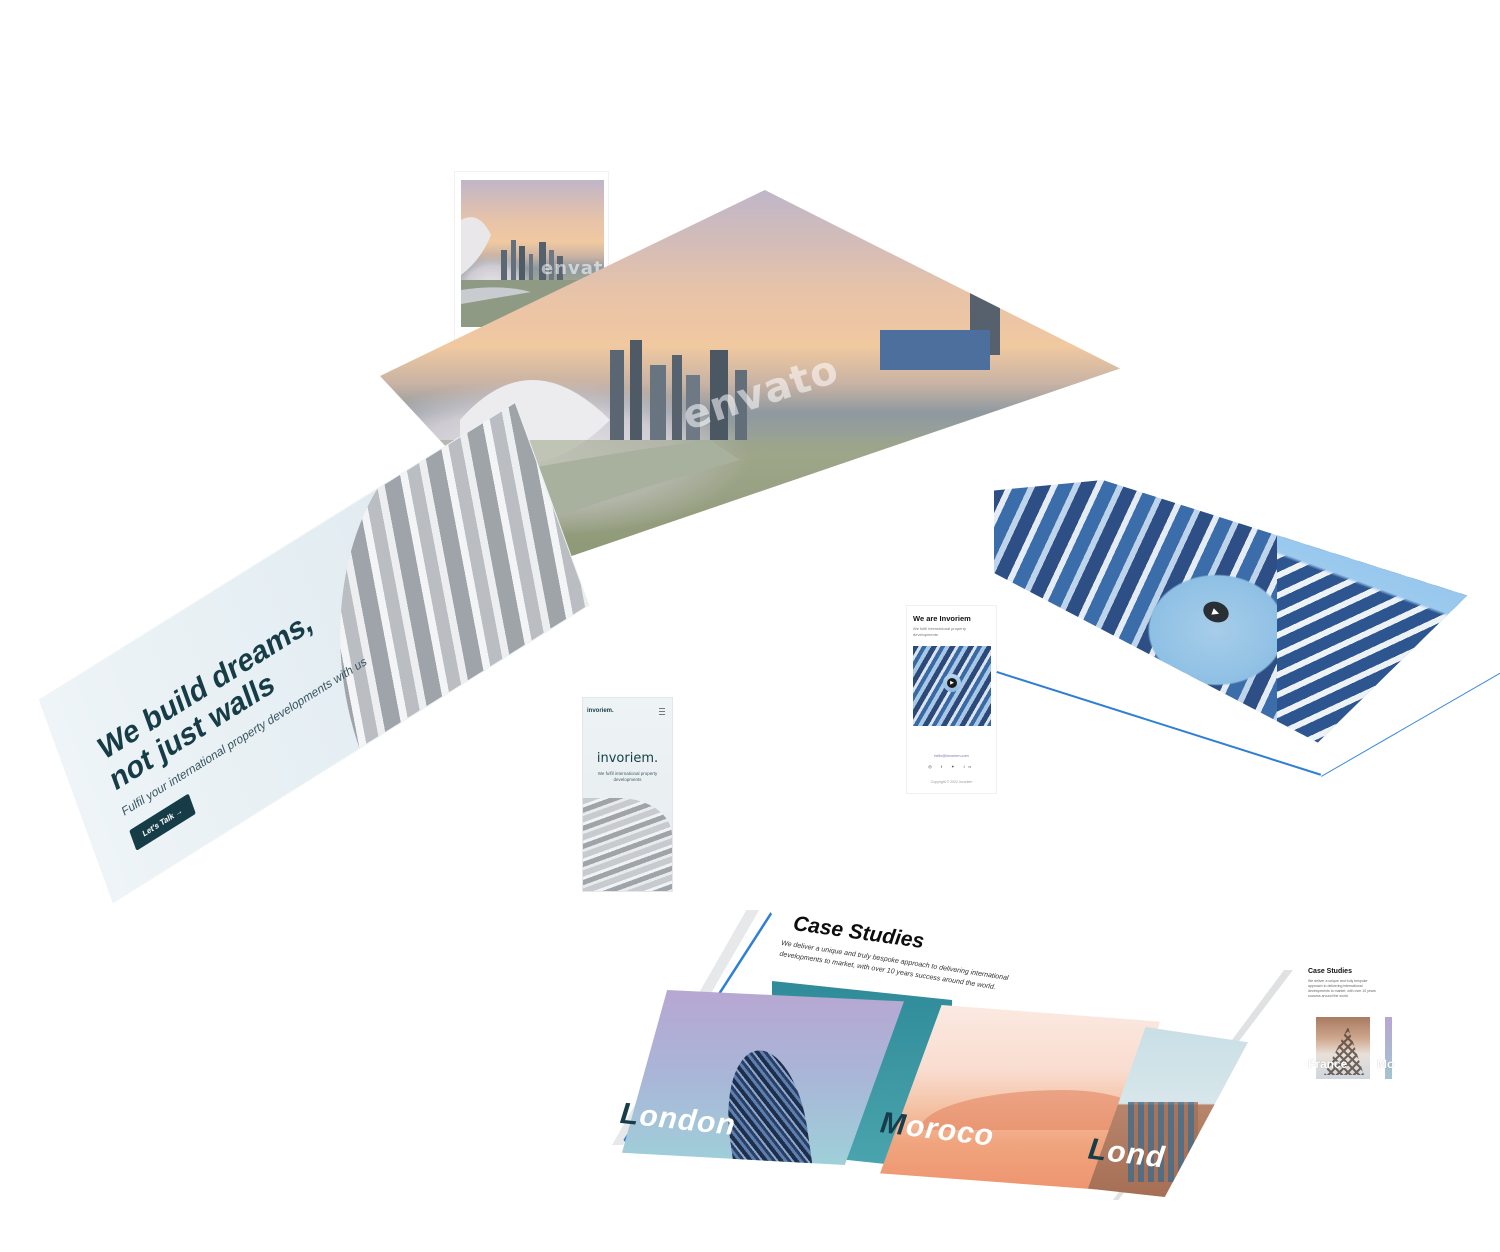 The width and height of the screenshot is (1500, 1252). I want to click on mini-case-title: Case Studies, so click(1330, 971).